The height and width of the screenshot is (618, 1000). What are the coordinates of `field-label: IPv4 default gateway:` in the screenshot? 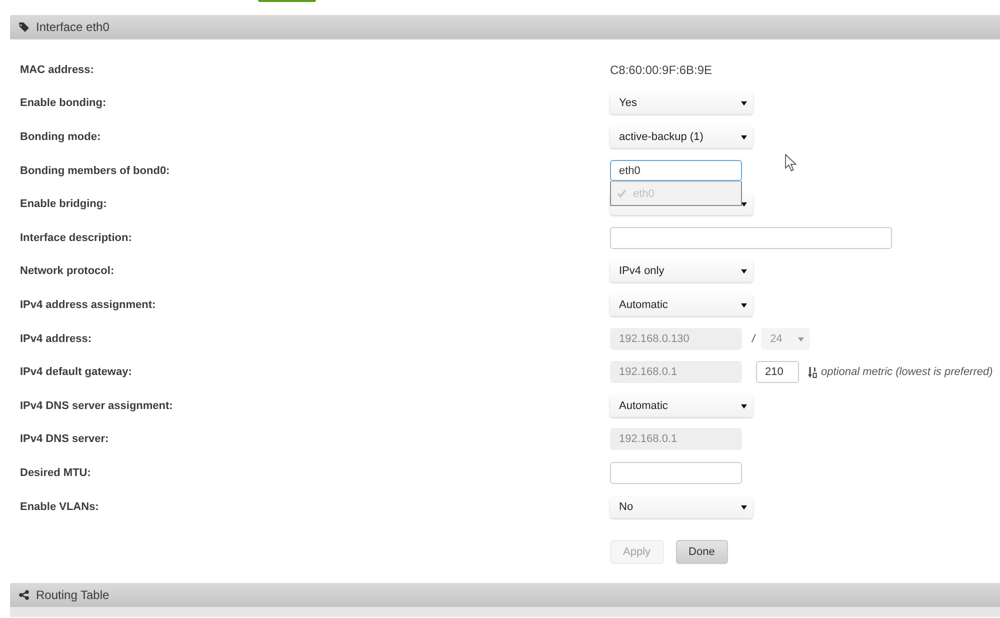 It's located at (76, 372).